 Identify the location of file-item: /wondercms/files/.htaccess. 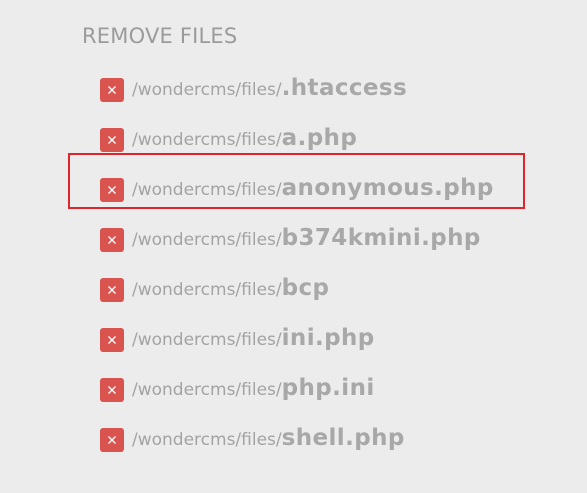
(330, 89).